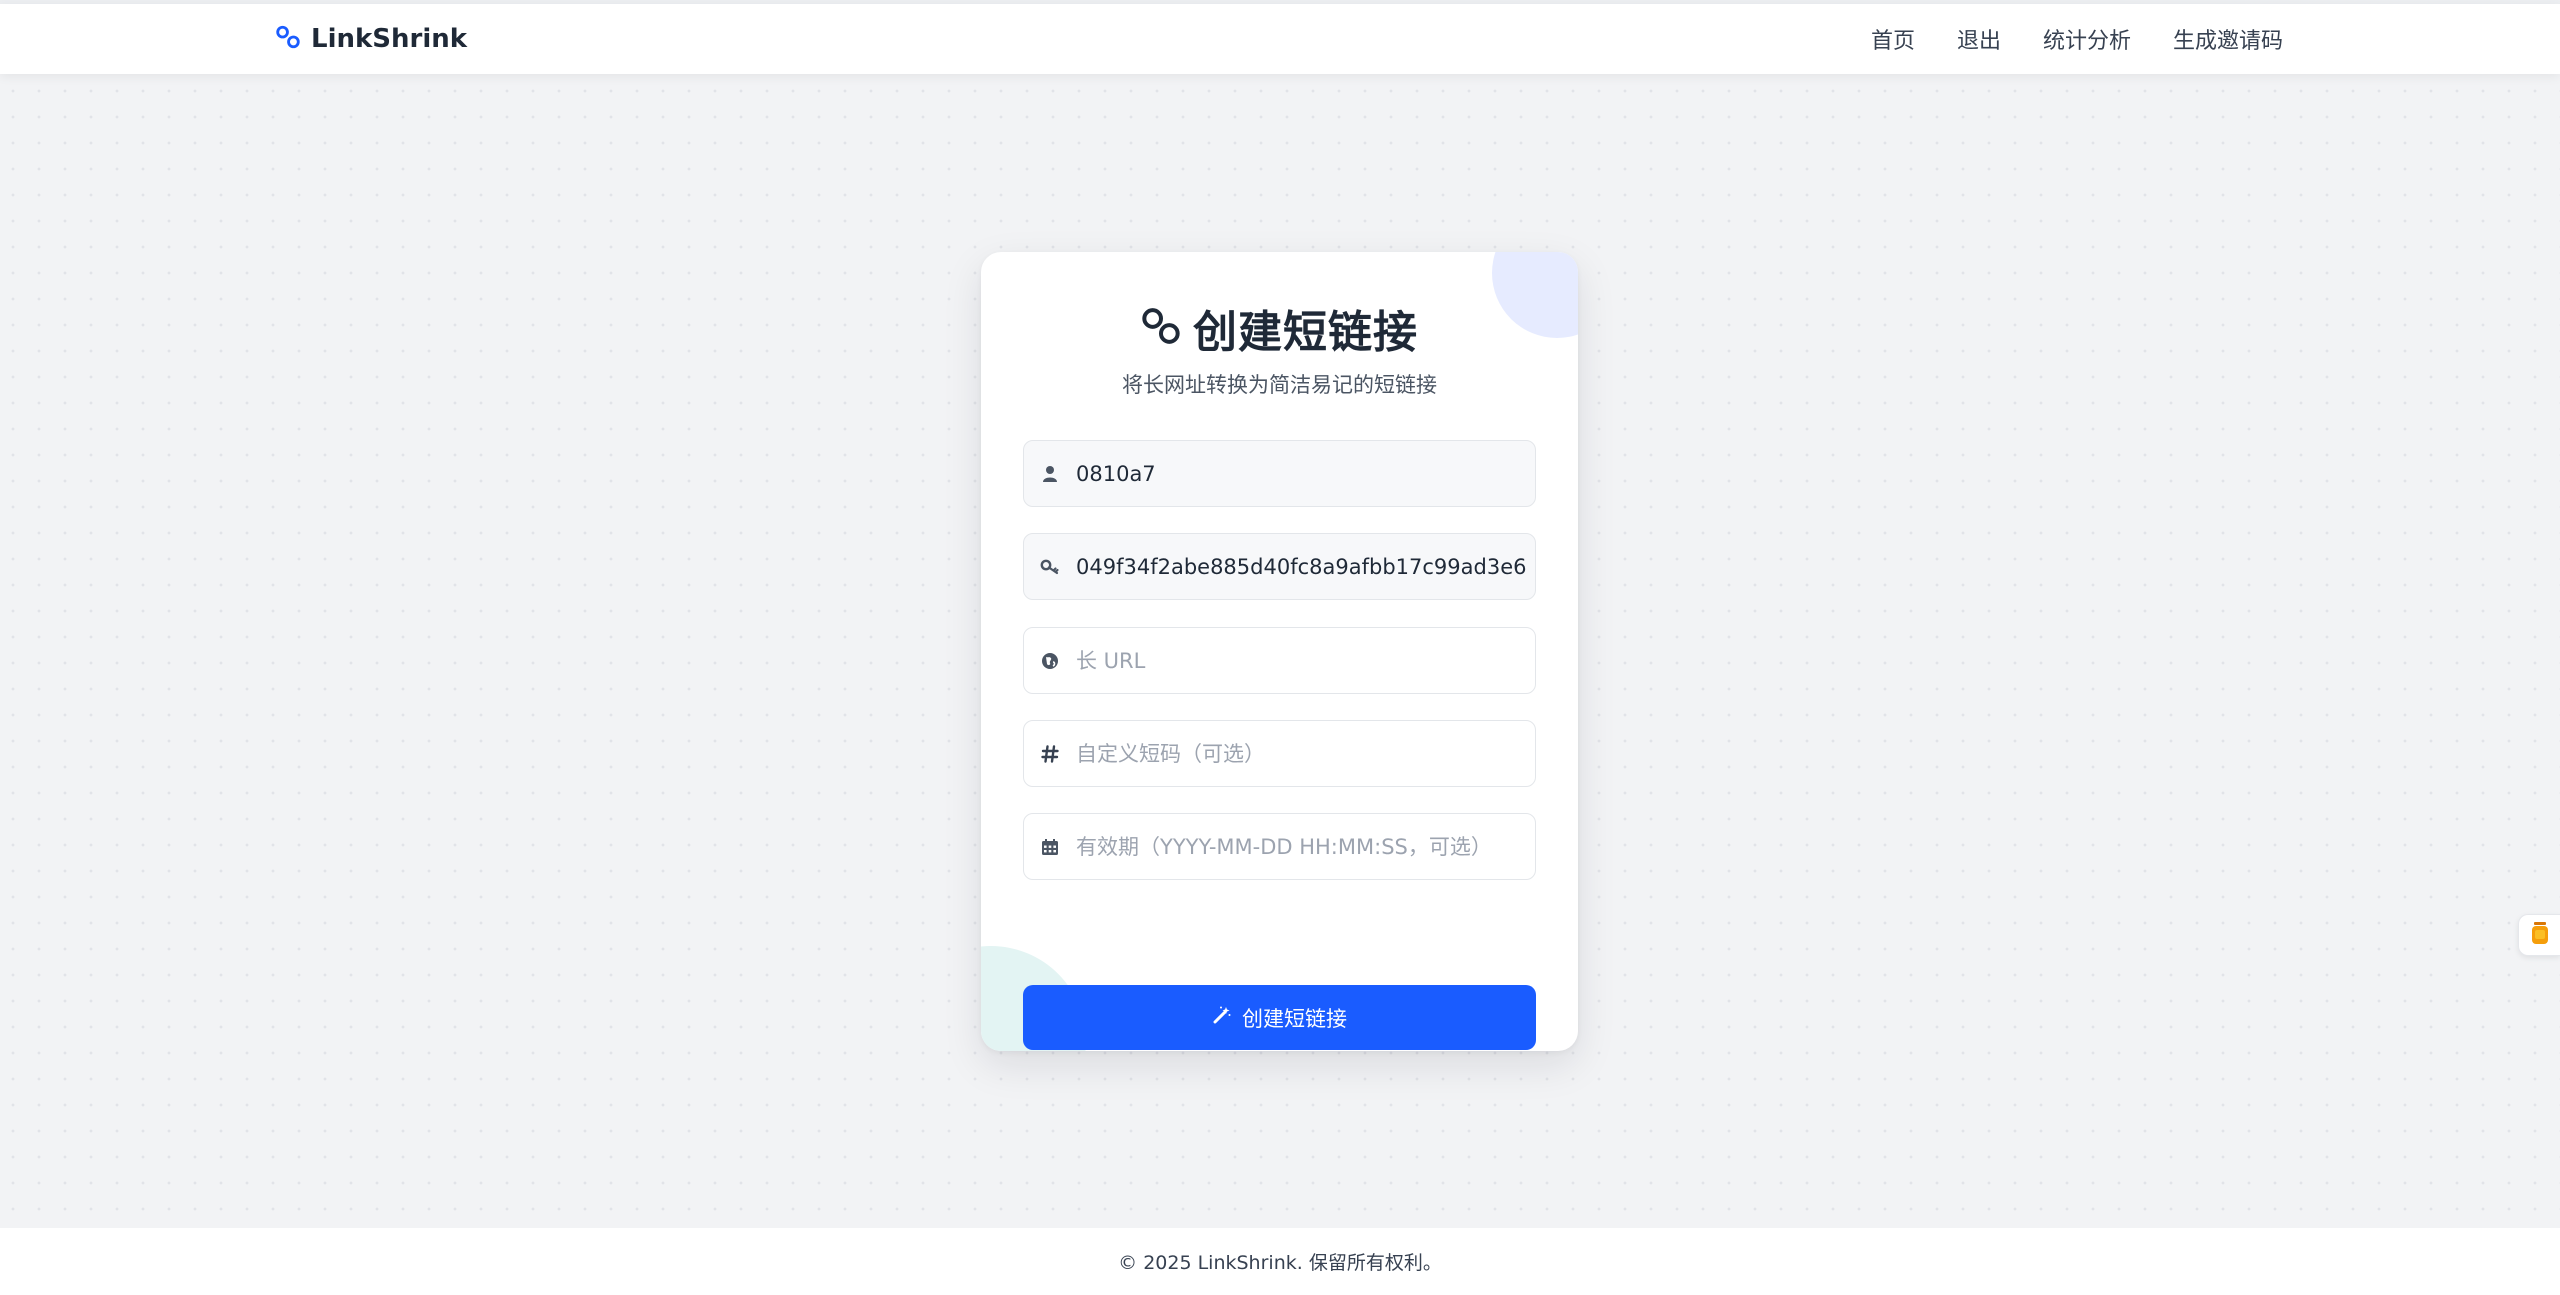  Describe the element at coordinates (389, 39) in the screenshot. I see `brand-name: LinkShrink` at that location.